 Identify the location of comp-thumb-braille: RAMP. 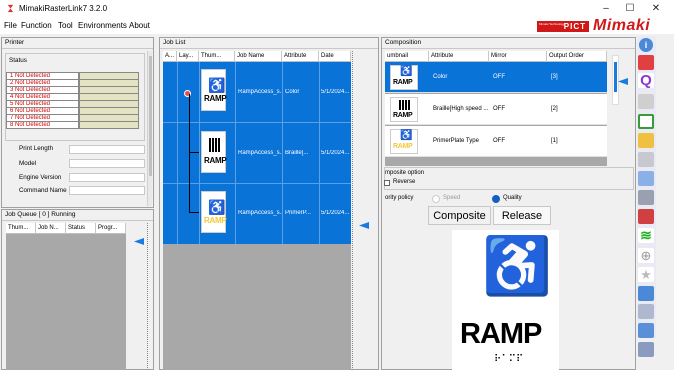
(404, 109).